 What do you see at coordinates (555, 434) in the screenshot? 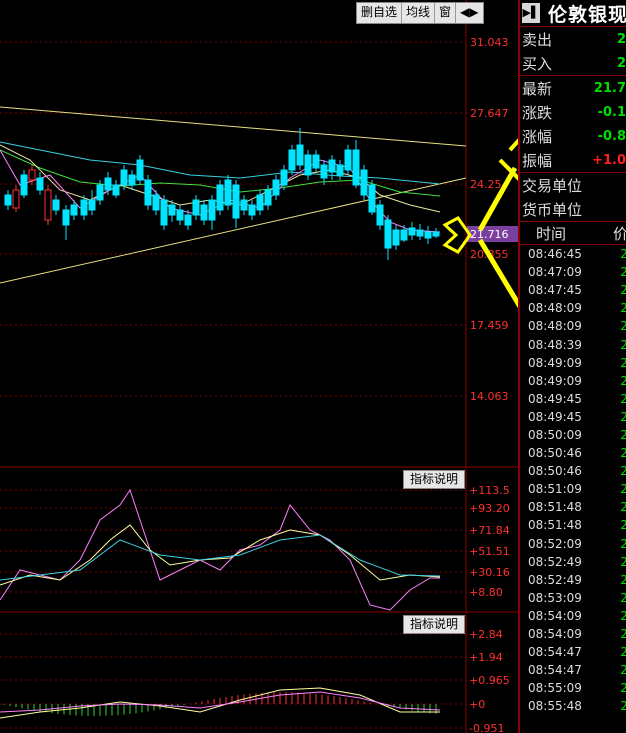
I see `tick-time: 08:50:09` at bounding box center [555, 434].